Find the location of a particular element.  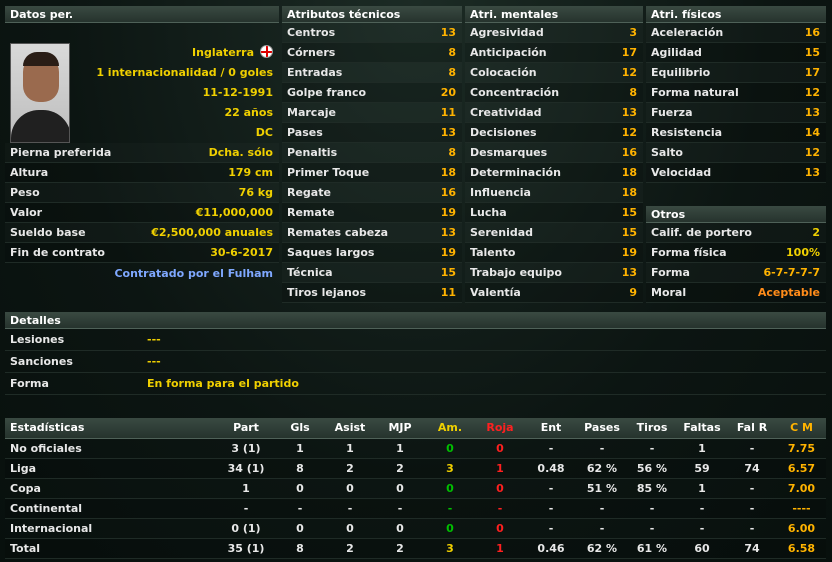

stats-col-fal-r: Fal R is located at coordinates (752, 428).